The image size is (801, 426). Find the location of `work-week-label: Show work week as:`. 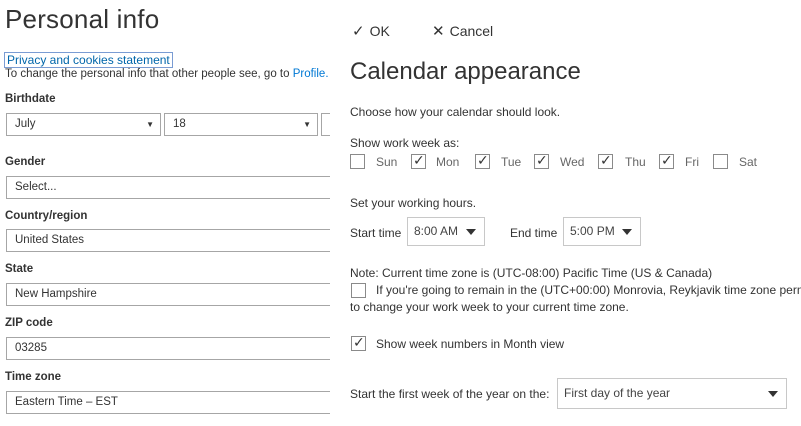

work-week-label: Show work week as: is located at coordinates (405, 143).